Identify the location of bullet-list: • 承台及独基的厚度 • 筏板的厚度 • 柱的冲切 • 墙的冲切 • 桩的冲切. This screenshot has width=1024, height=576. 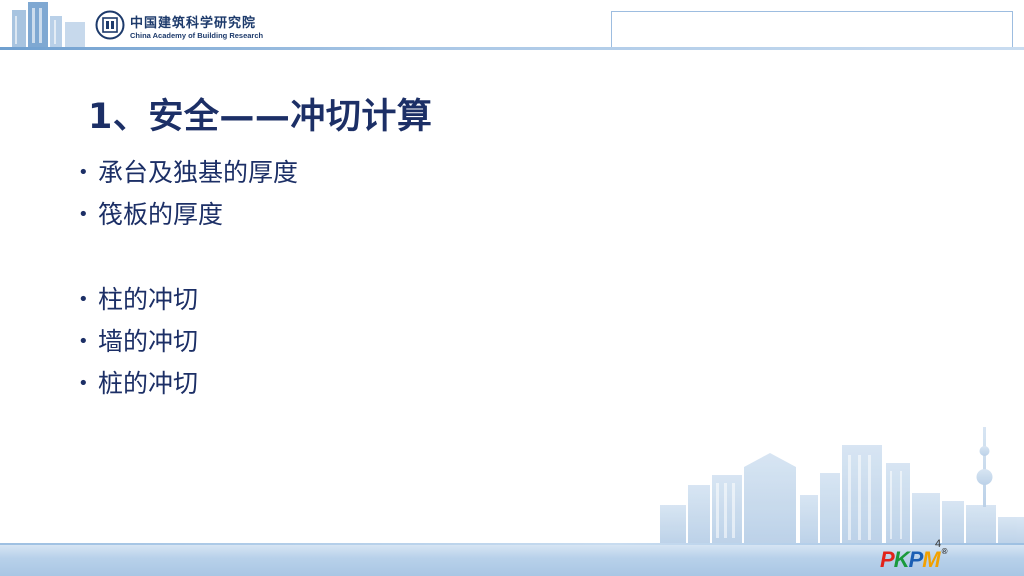
(188, 278).